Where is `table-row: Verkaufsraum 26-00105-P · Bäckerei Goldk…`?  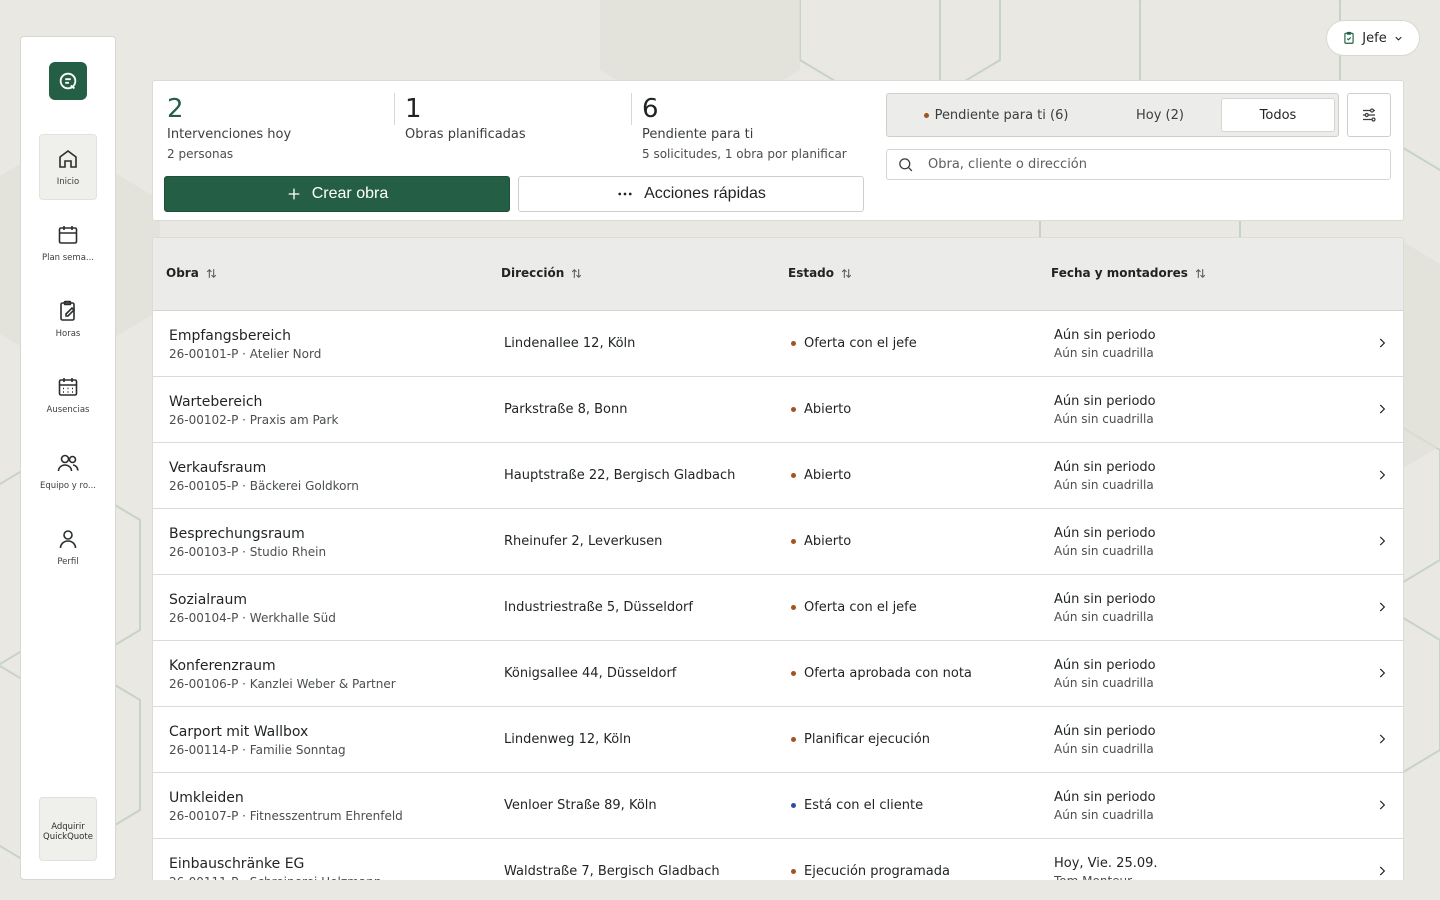 table-row: Verkaufsraum 26-00105-P · Bäckerei Goldk… is located at coordinates (778, 476).